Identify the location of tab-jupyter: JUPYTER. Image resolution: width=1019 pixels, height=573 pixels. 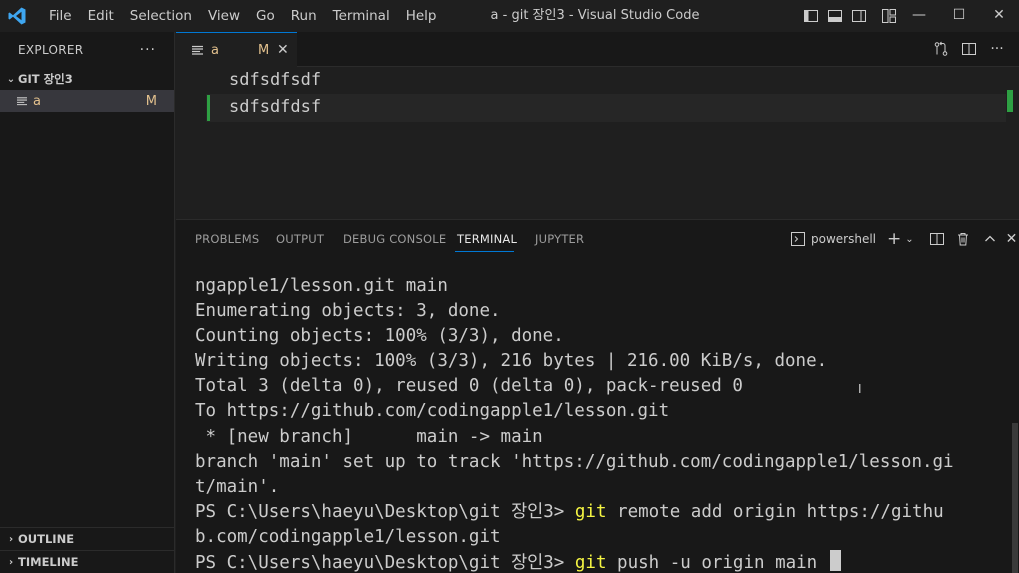
(559, 239).